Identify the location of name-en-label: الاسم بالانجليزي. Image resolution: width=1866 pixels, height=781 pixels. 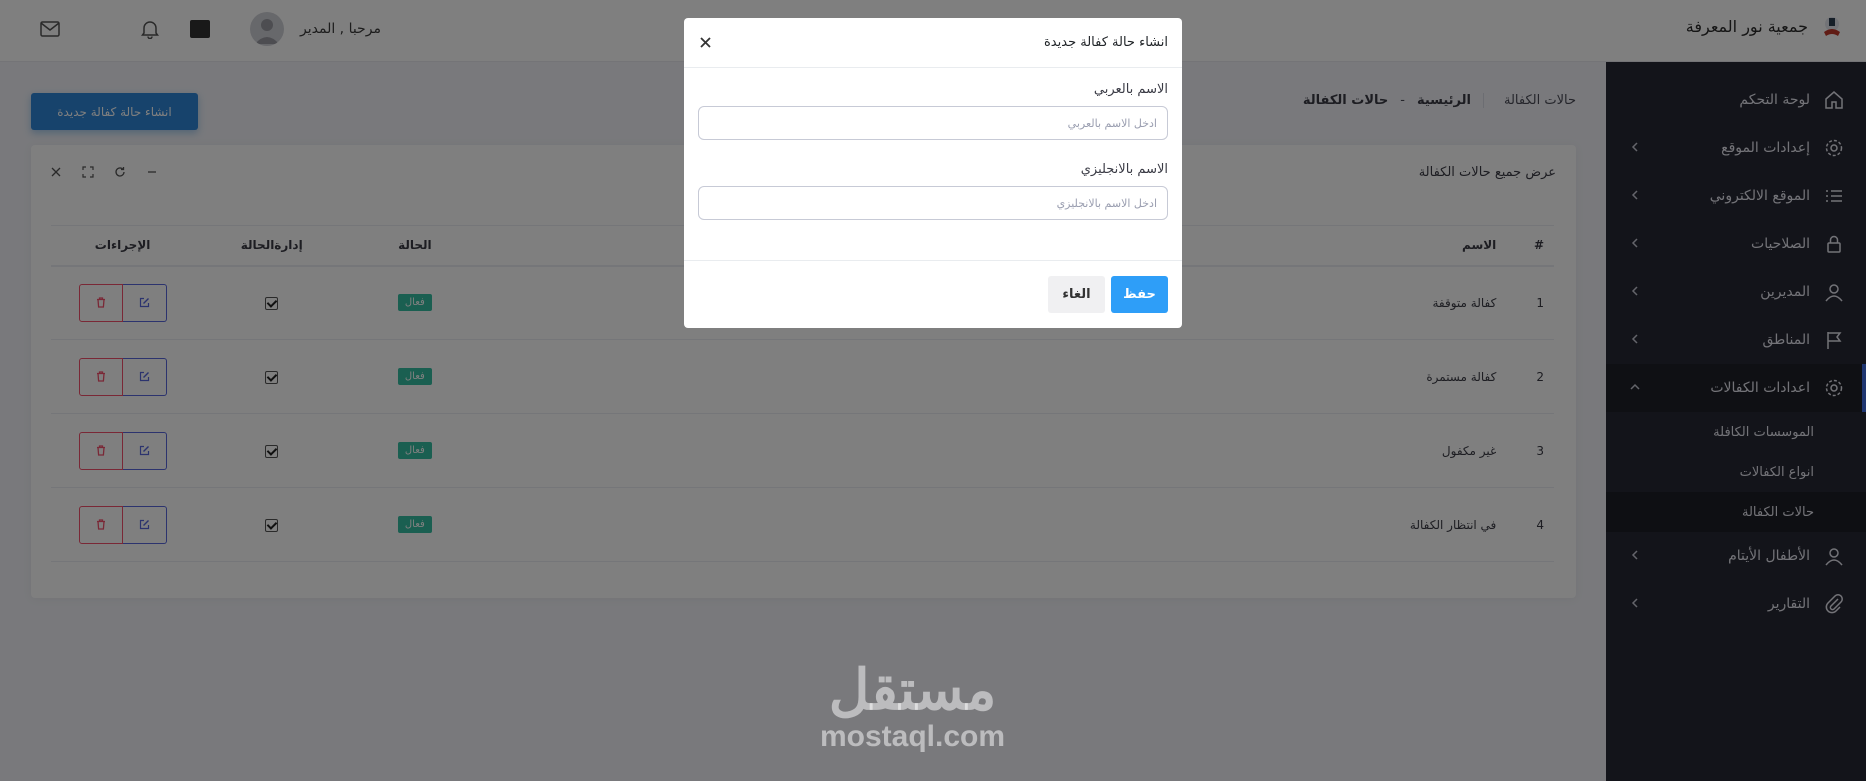
(1124, 169).